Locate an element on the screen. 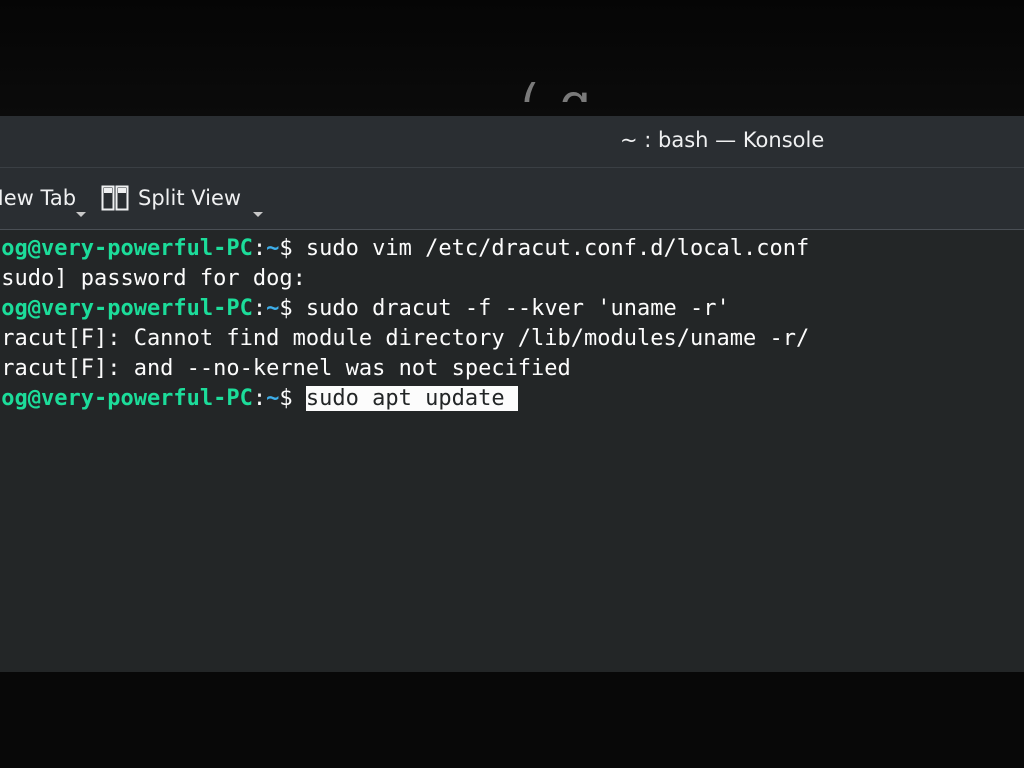  backdrop-text-fragment: ( g is located at coordinates (556, 80).